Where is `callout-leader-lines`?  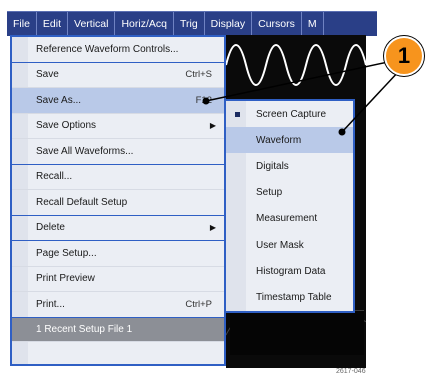
callout-leader-lines is located at coordinates (301, 98).